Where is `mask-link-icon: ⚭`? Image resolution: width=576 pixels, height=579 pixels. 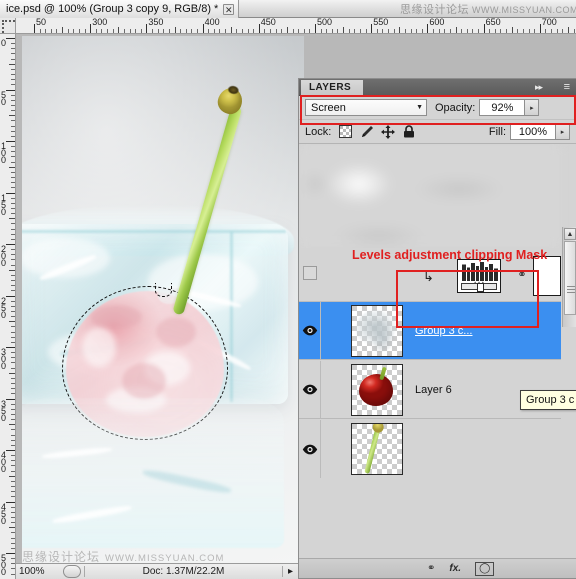 mask-link-icon: ⚭ is located at coordinates (521, 274).